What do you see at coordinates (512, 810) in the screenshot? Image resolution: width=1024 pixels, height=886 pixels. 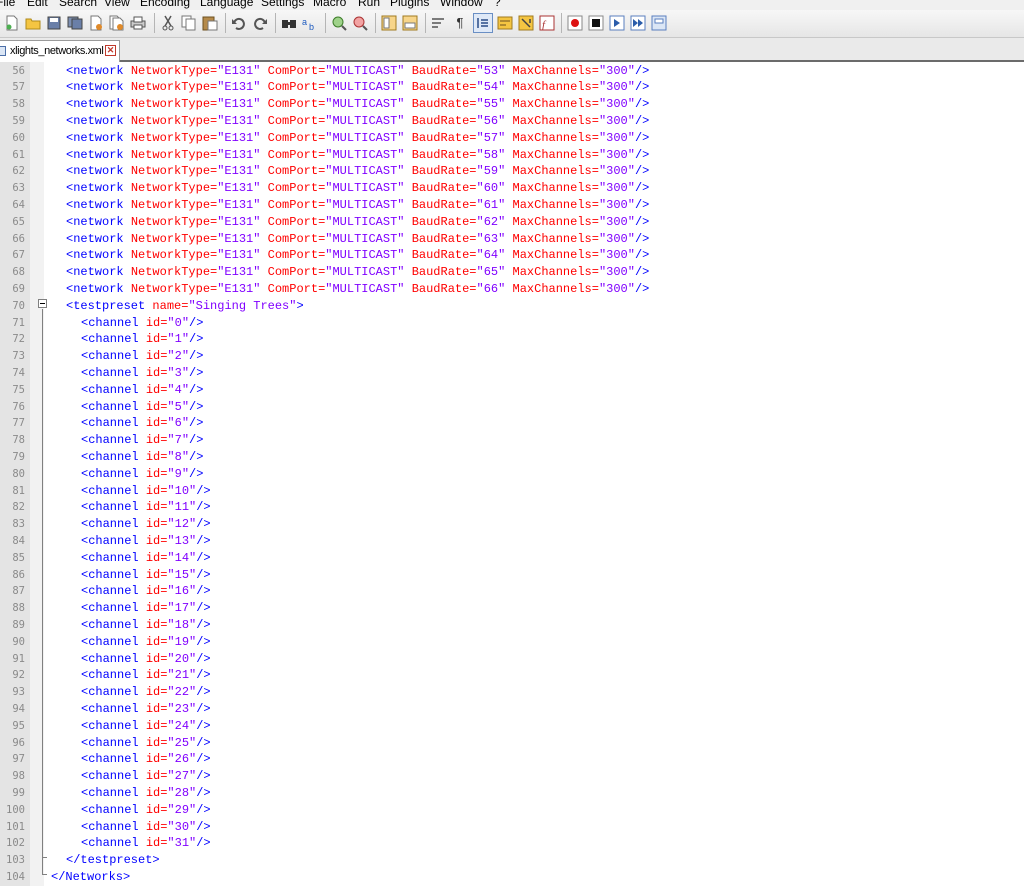 I see `code-line: 100 <channel id="29"/>` at bounding box center [512, 810].